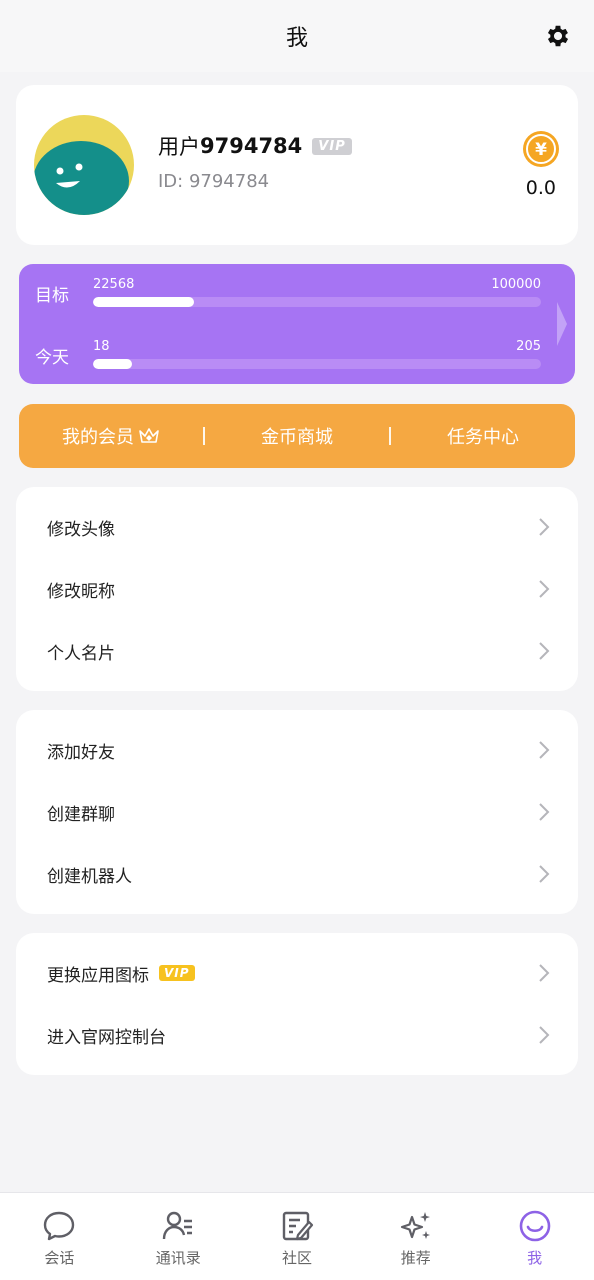  Describe the element at coordinates (297, 527) in the screenshot. I see `menu-item-change-avatar: 修改头像` at that location.